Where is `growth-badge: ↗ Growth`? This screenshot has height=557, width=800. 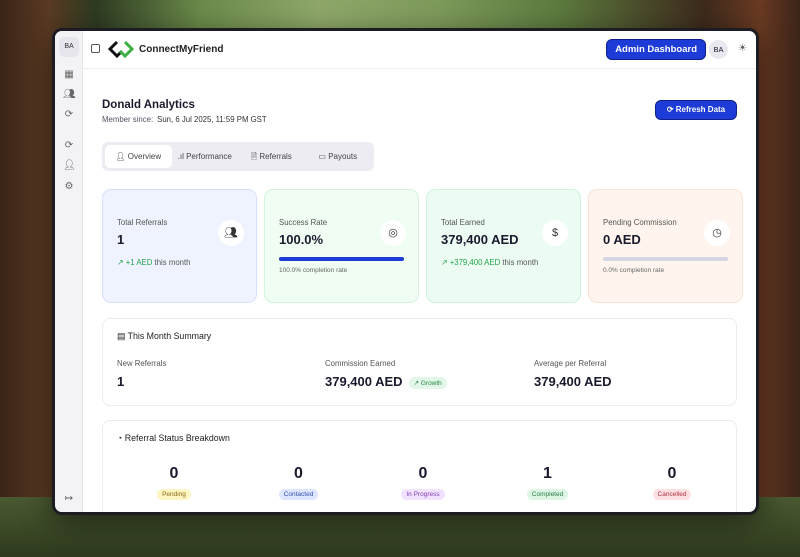
growth-badge: ↗ Growth is located at coordinates (427, 382).